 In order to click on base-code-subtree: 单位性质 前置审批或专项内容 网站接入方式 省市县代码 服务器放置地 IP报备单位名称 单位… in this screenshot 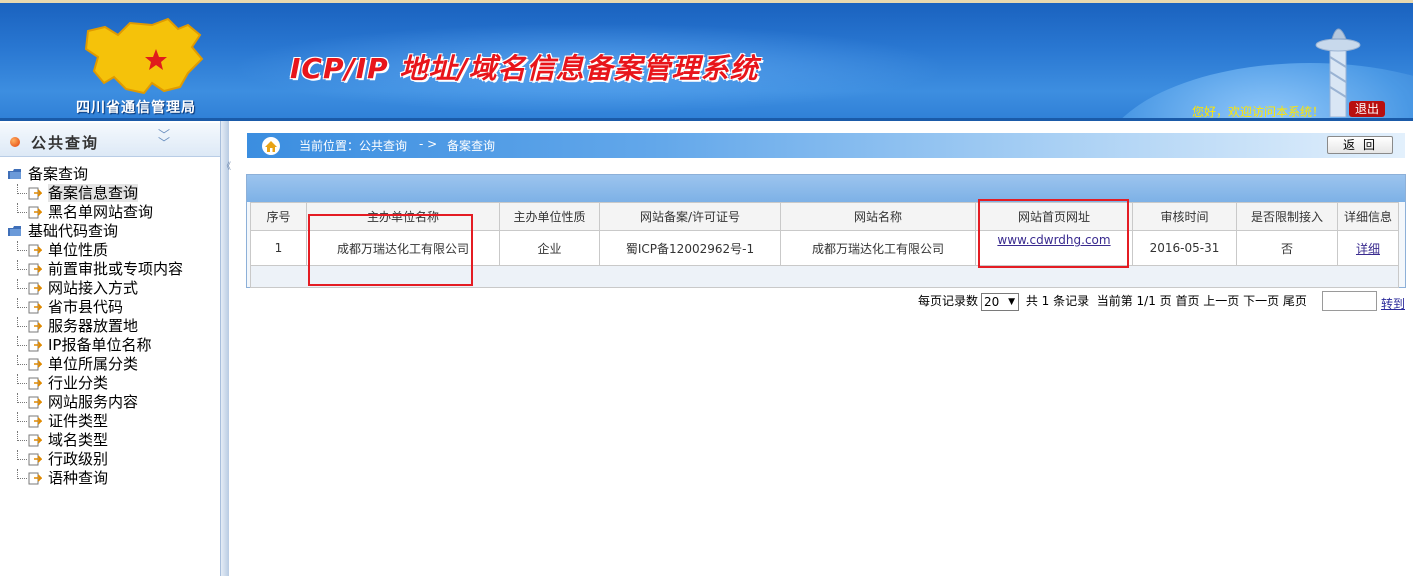, I will do `click(110, 364)`.